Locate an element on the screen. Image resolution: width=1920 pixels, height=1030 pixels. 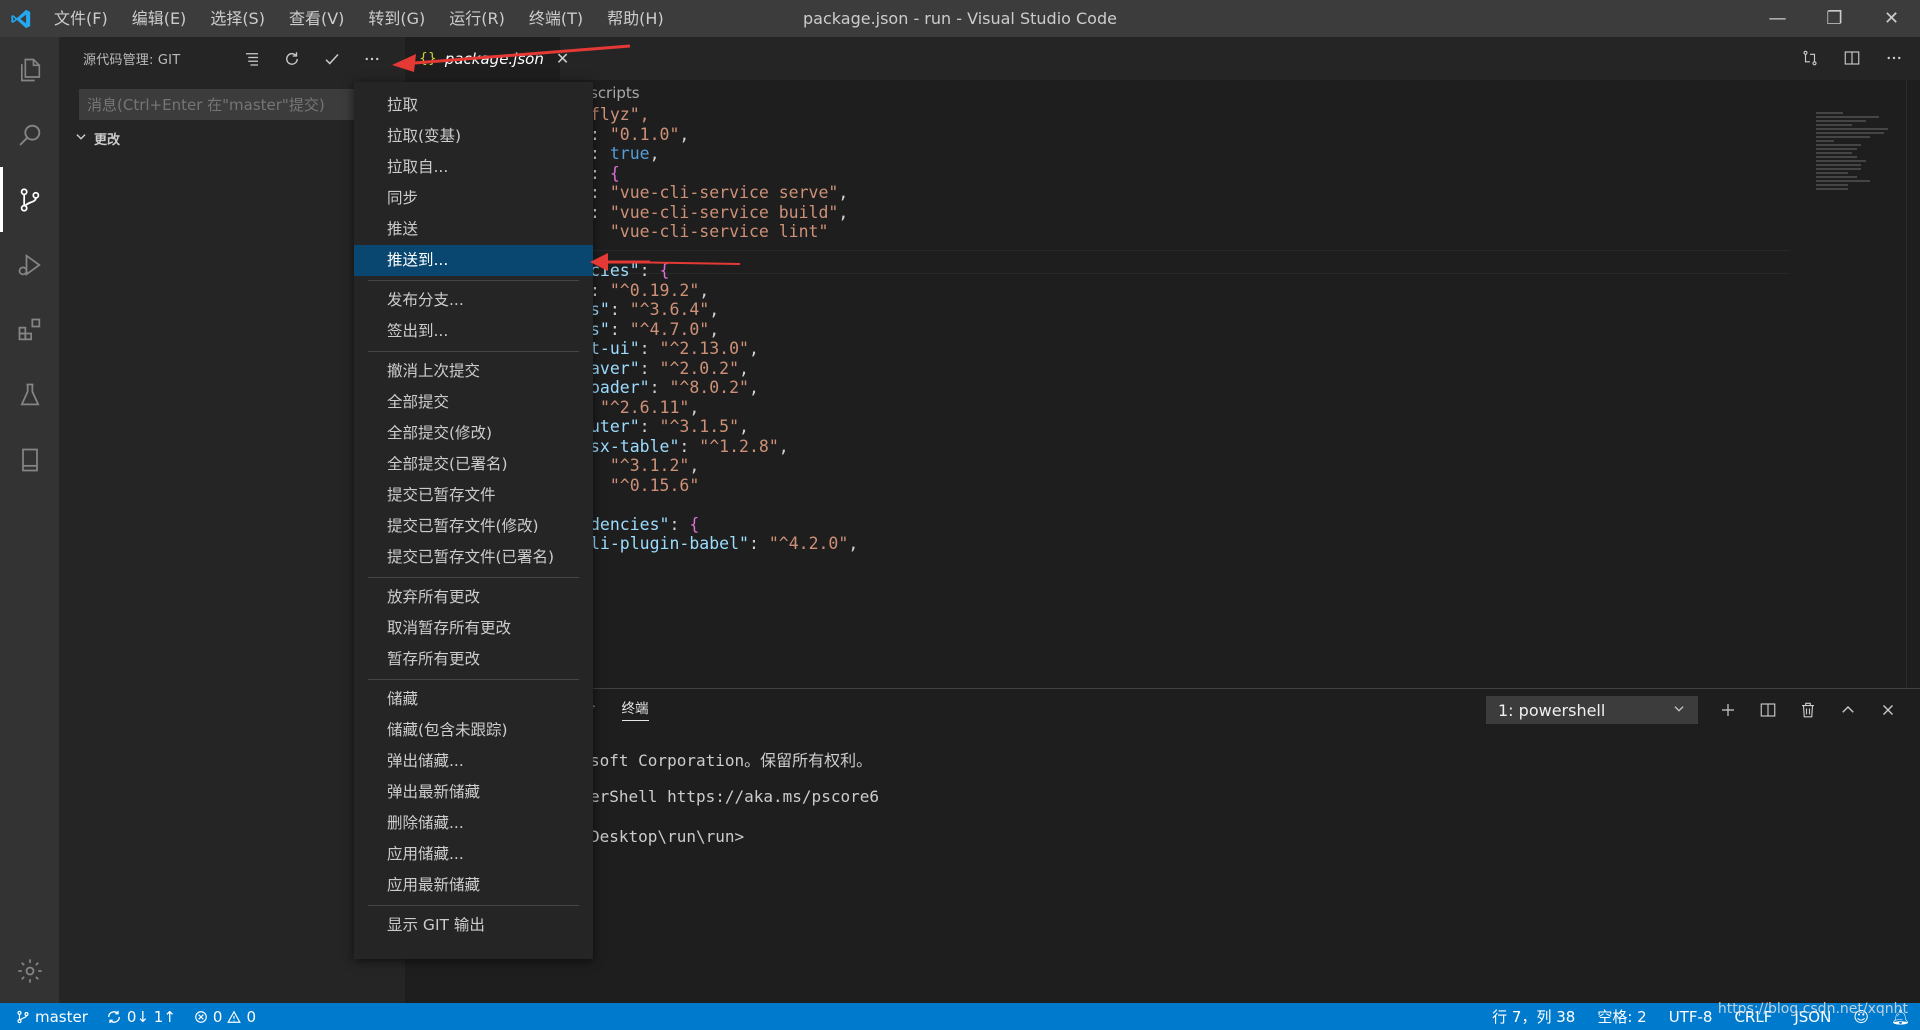
editor-more-icon is located at coordinates (1894, 58).